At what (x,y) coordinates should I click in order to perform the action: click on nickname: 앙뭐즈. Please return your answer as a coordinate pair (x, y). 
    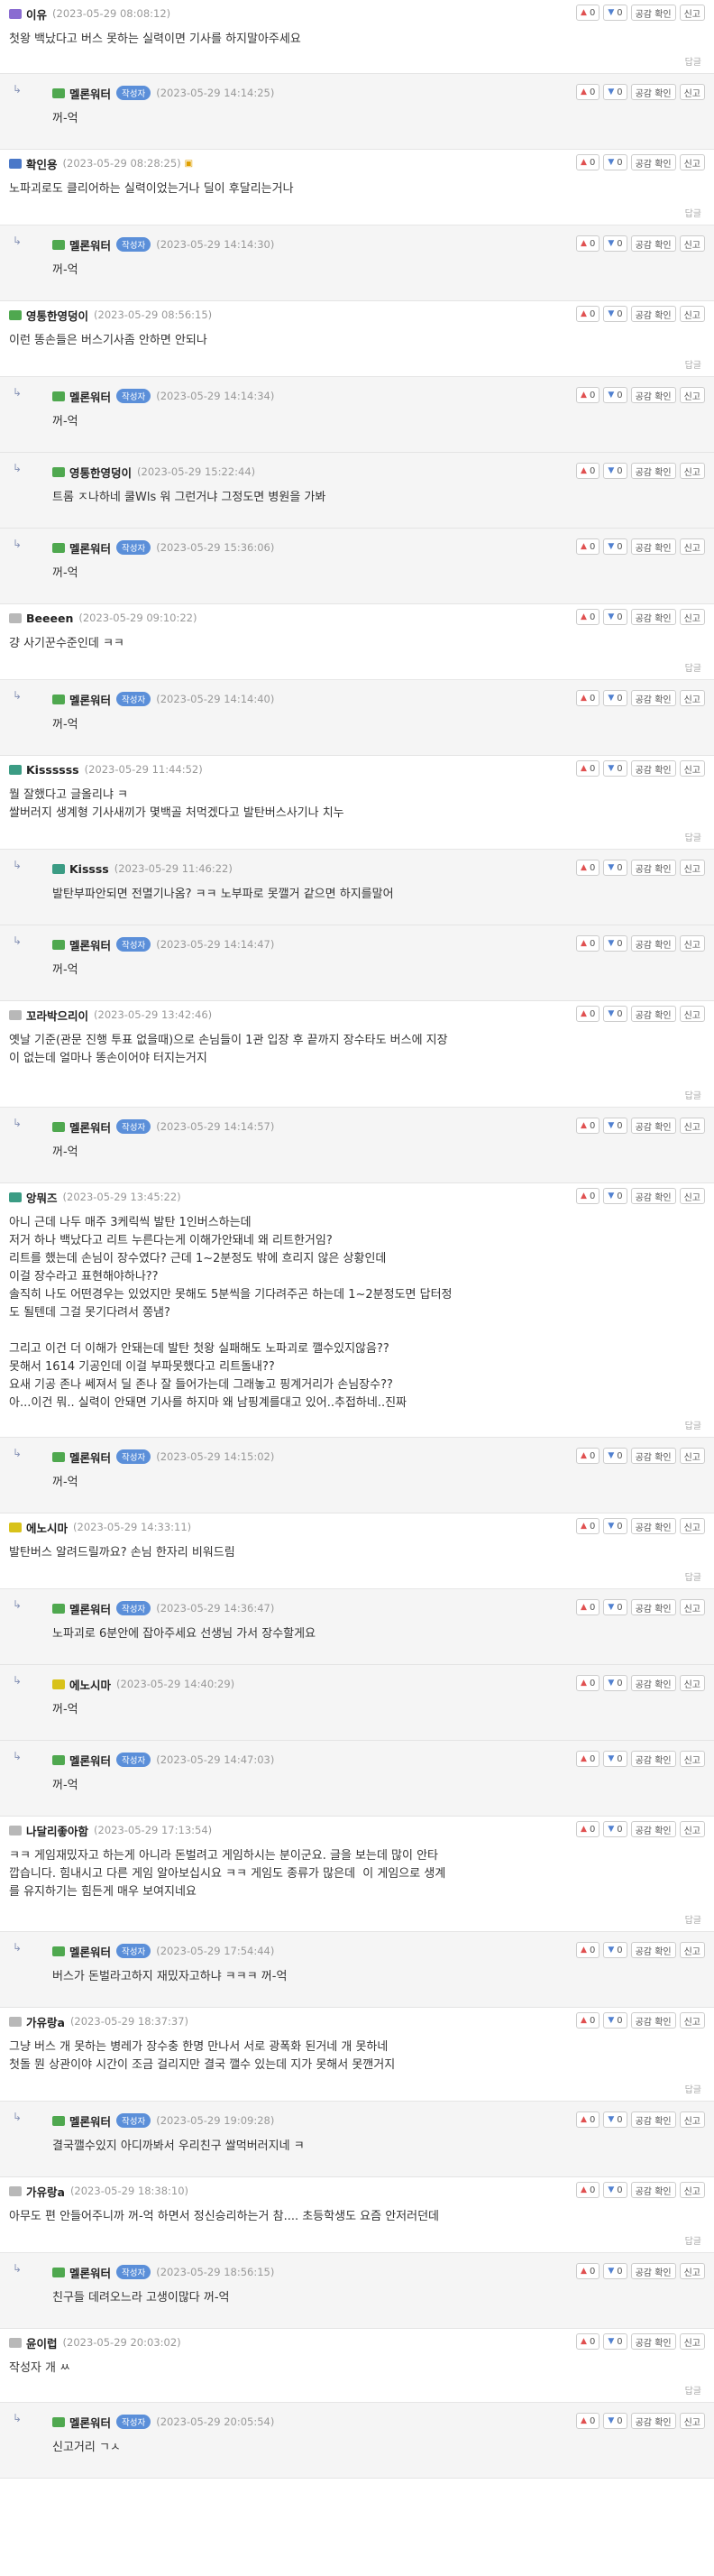
    Looking at the image, I should click on (42, 1198).